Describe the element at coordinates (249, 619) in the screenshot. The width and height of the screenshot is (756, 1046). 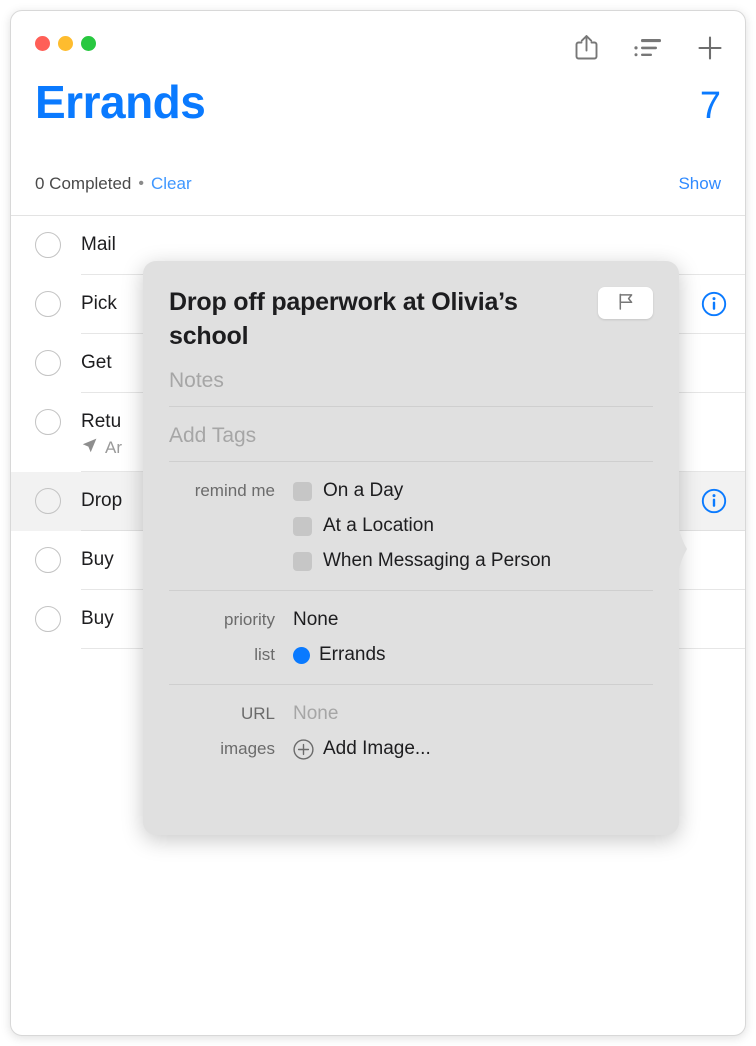
I see `priority-label: priority` at that location.